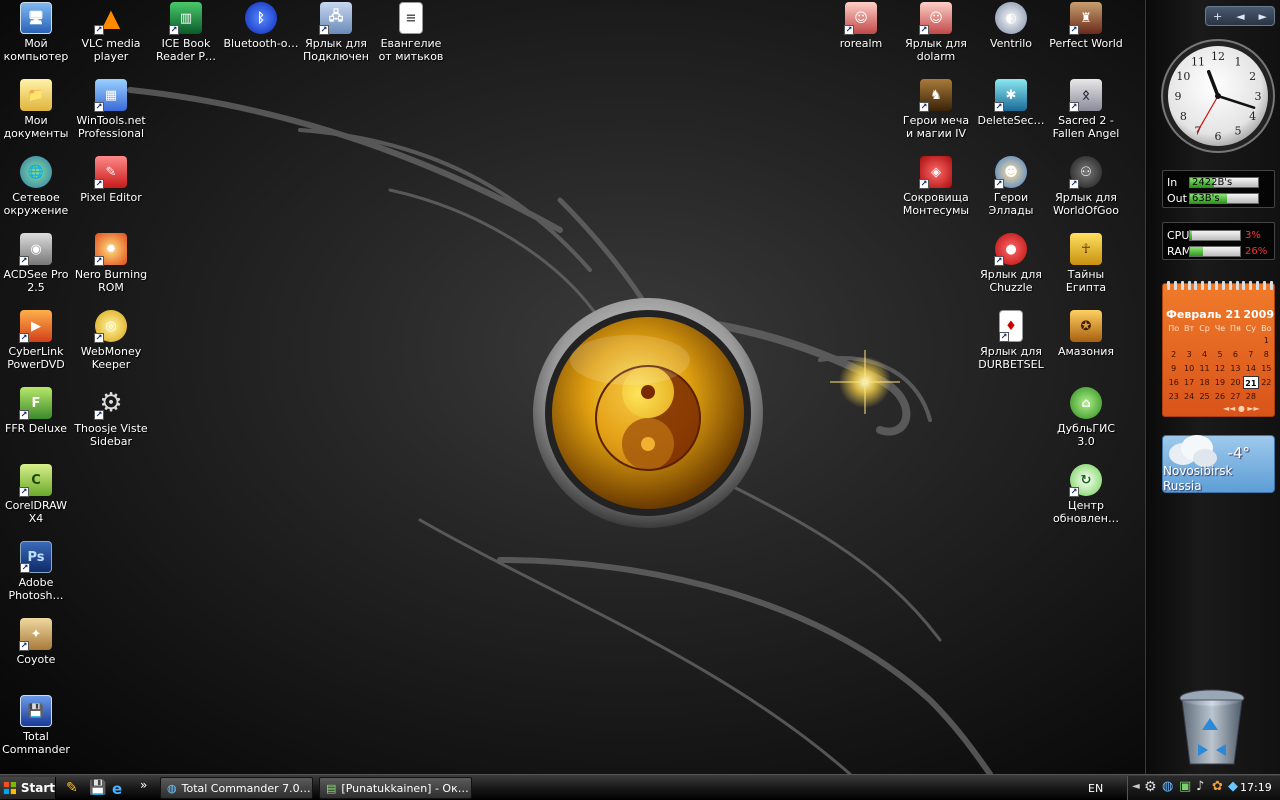  Describe the element at coordinates (1136, 786) in the screenshot. I see `tray-expand-icon: ◄` at that location.